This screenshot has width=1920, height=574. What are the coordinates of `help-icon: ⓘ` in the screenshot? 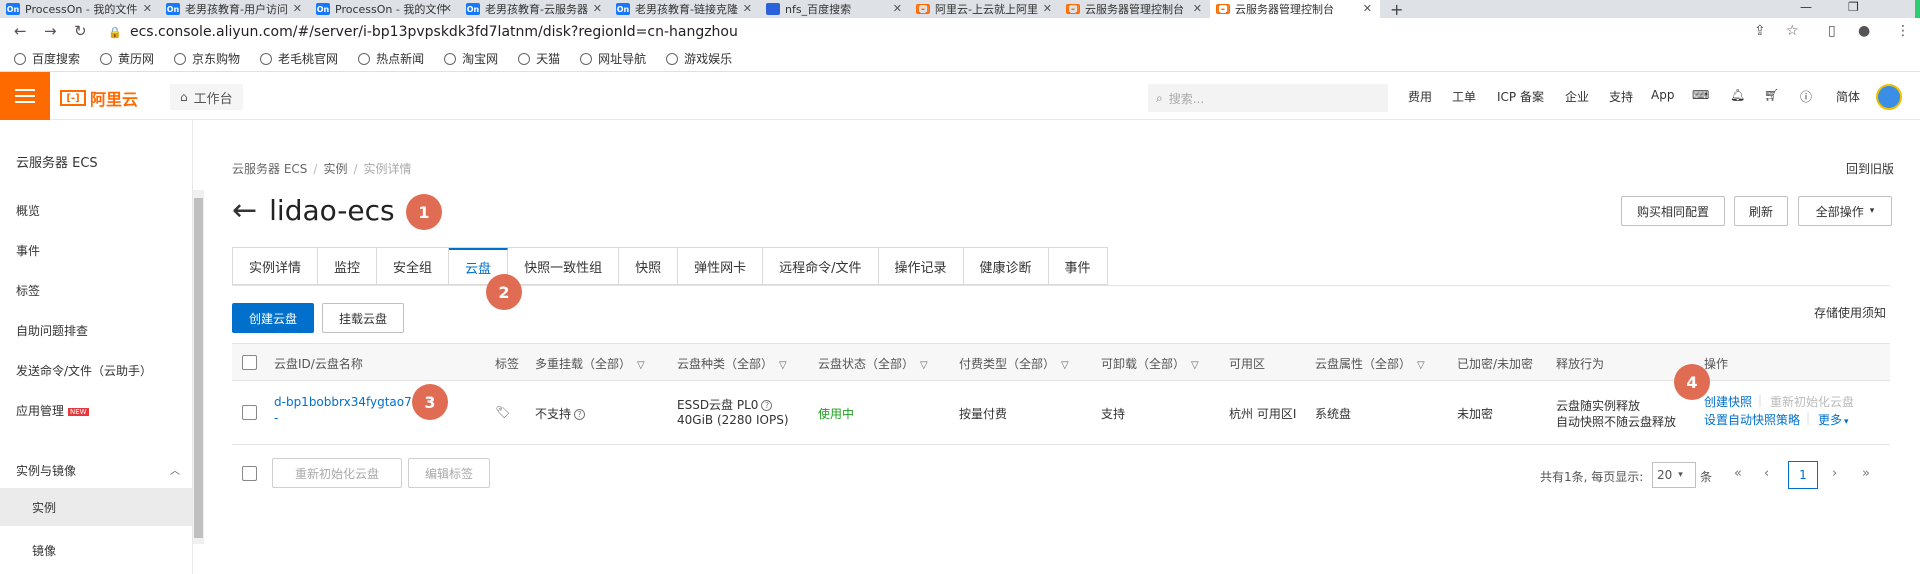 It's located at (1806, 96).